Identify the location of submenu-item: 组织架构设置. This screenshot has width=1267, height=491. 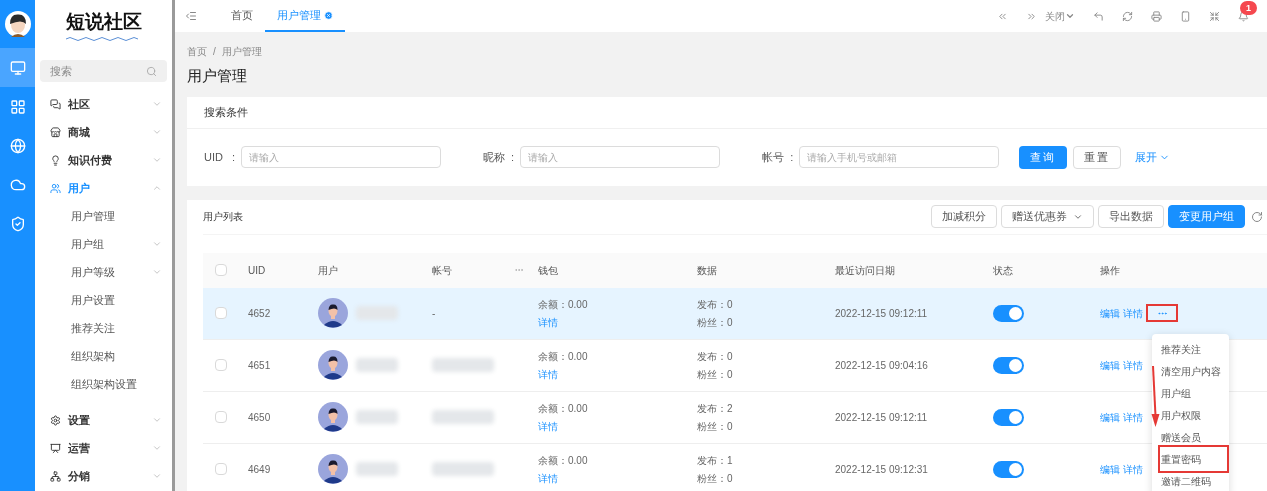
(103, 384).